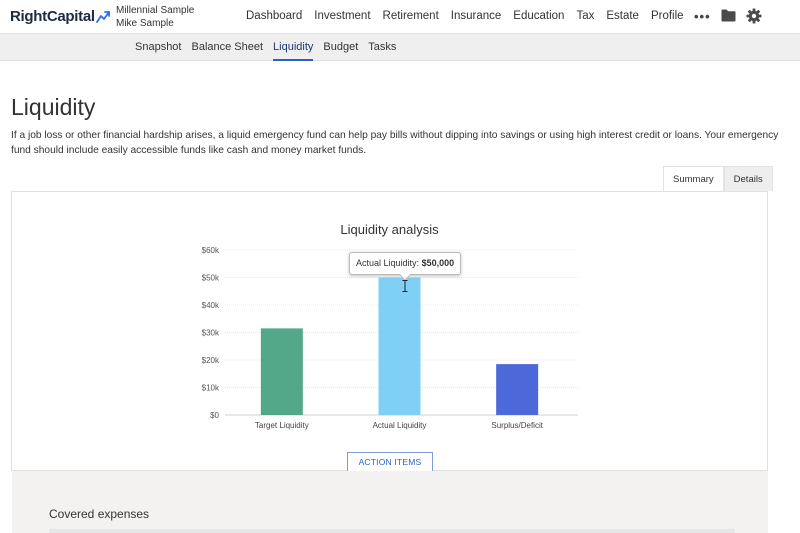  Describe the element at coordinates (214, 415) in the screenshot. I see `y-tick-label: $0` at that location.